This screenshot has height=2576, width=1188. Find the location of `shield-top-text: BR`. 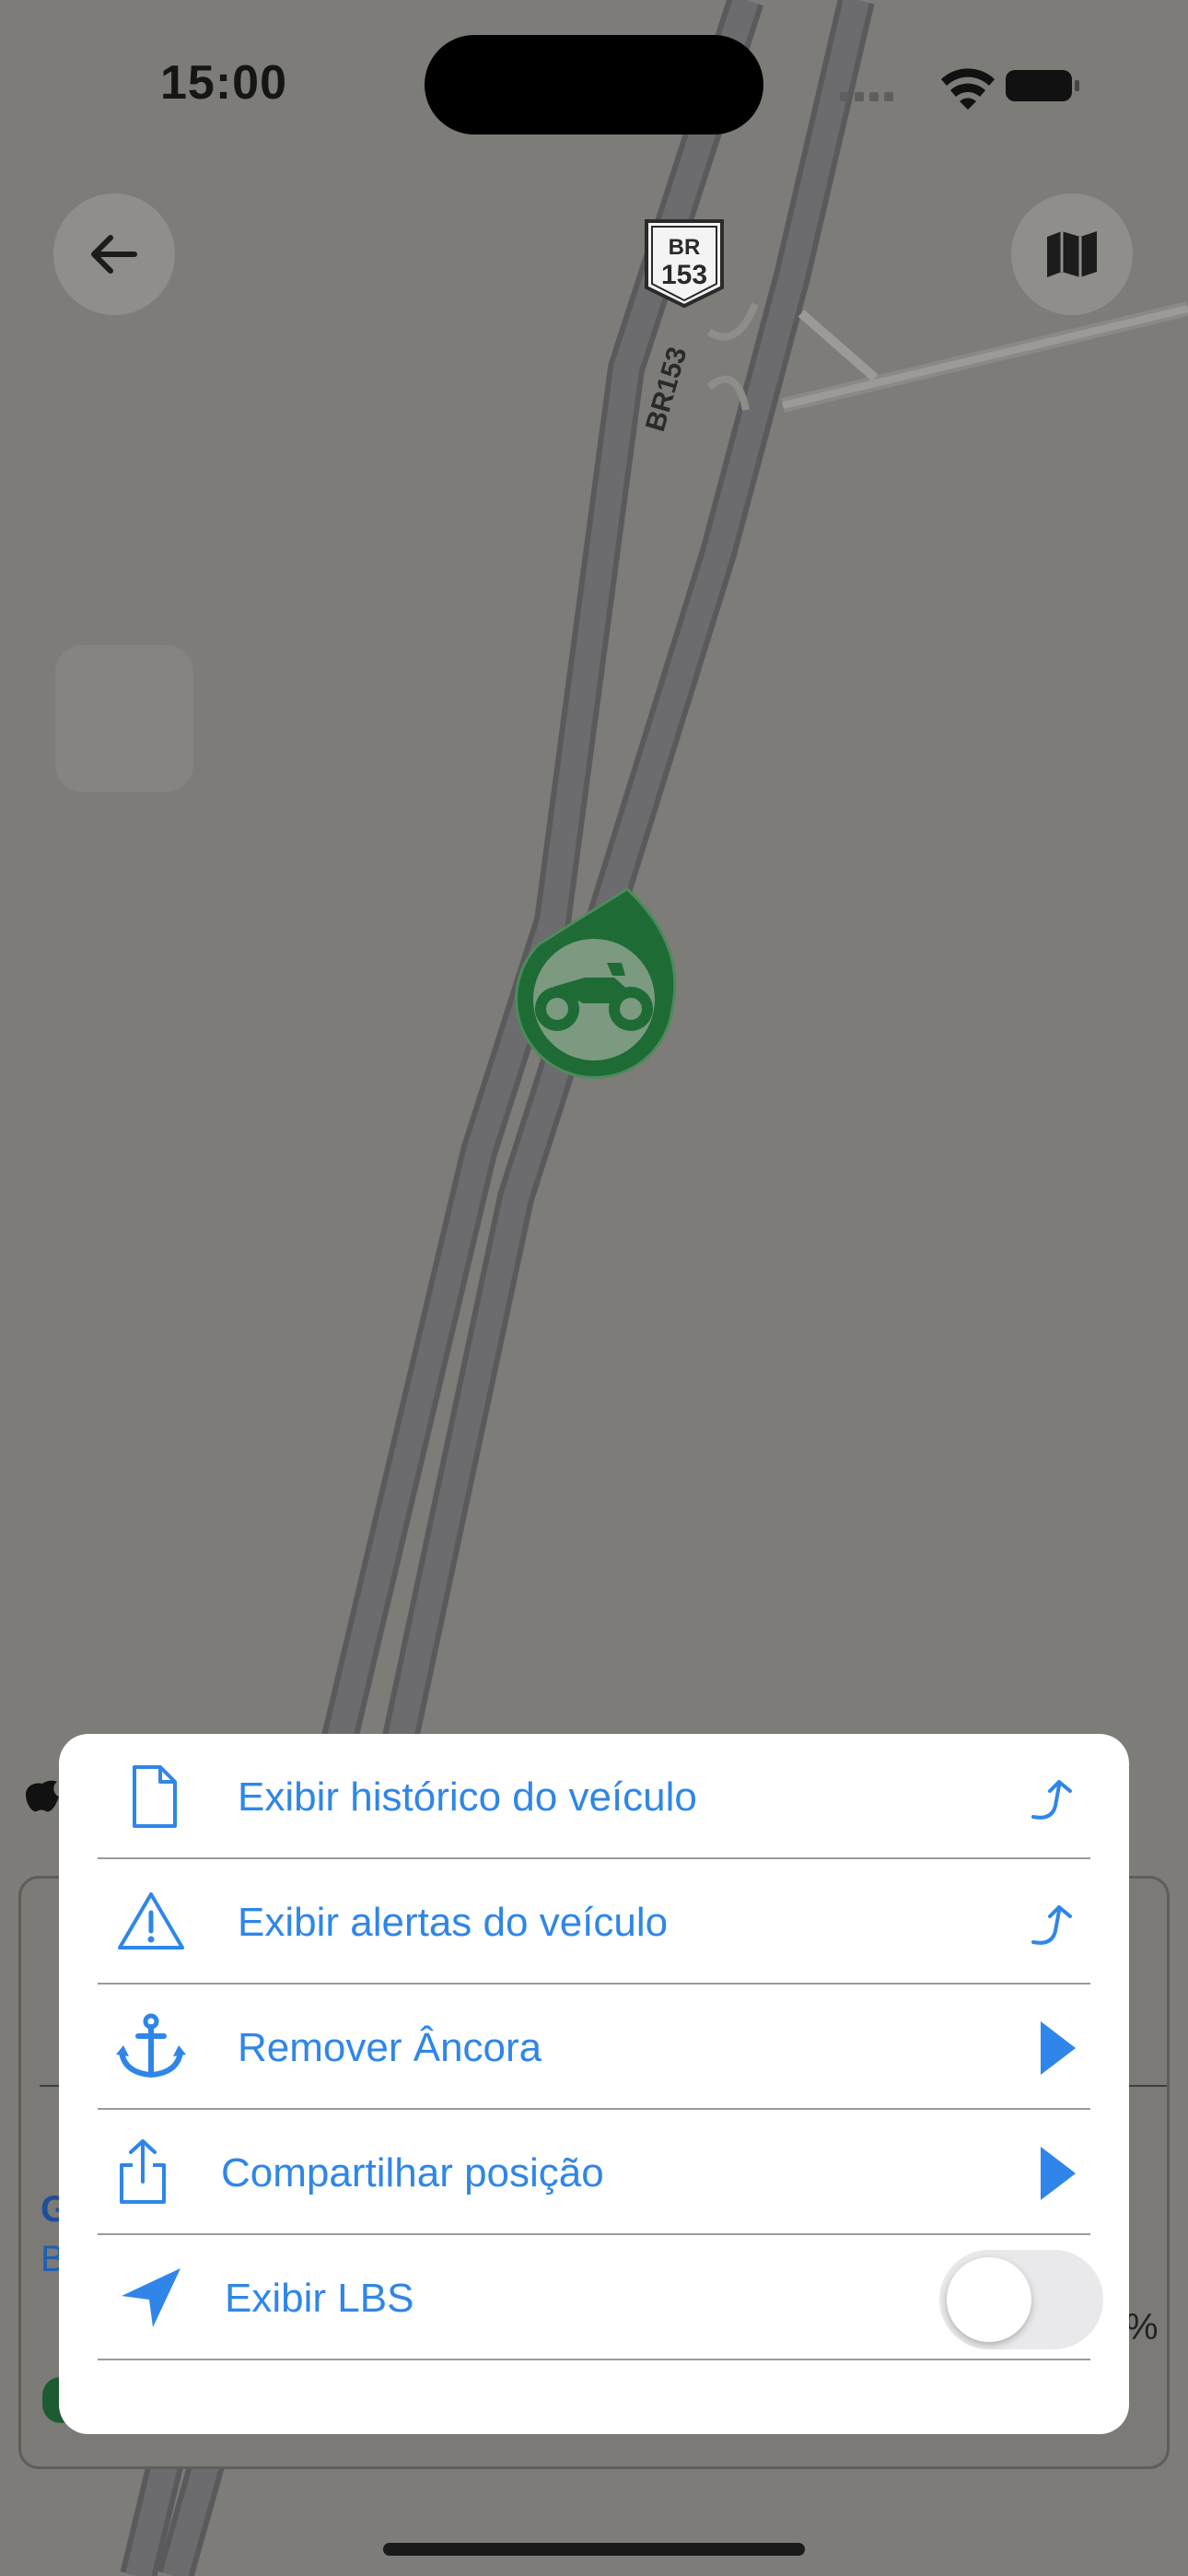

shield-top-text: BR is located at coordinates (685, 247).